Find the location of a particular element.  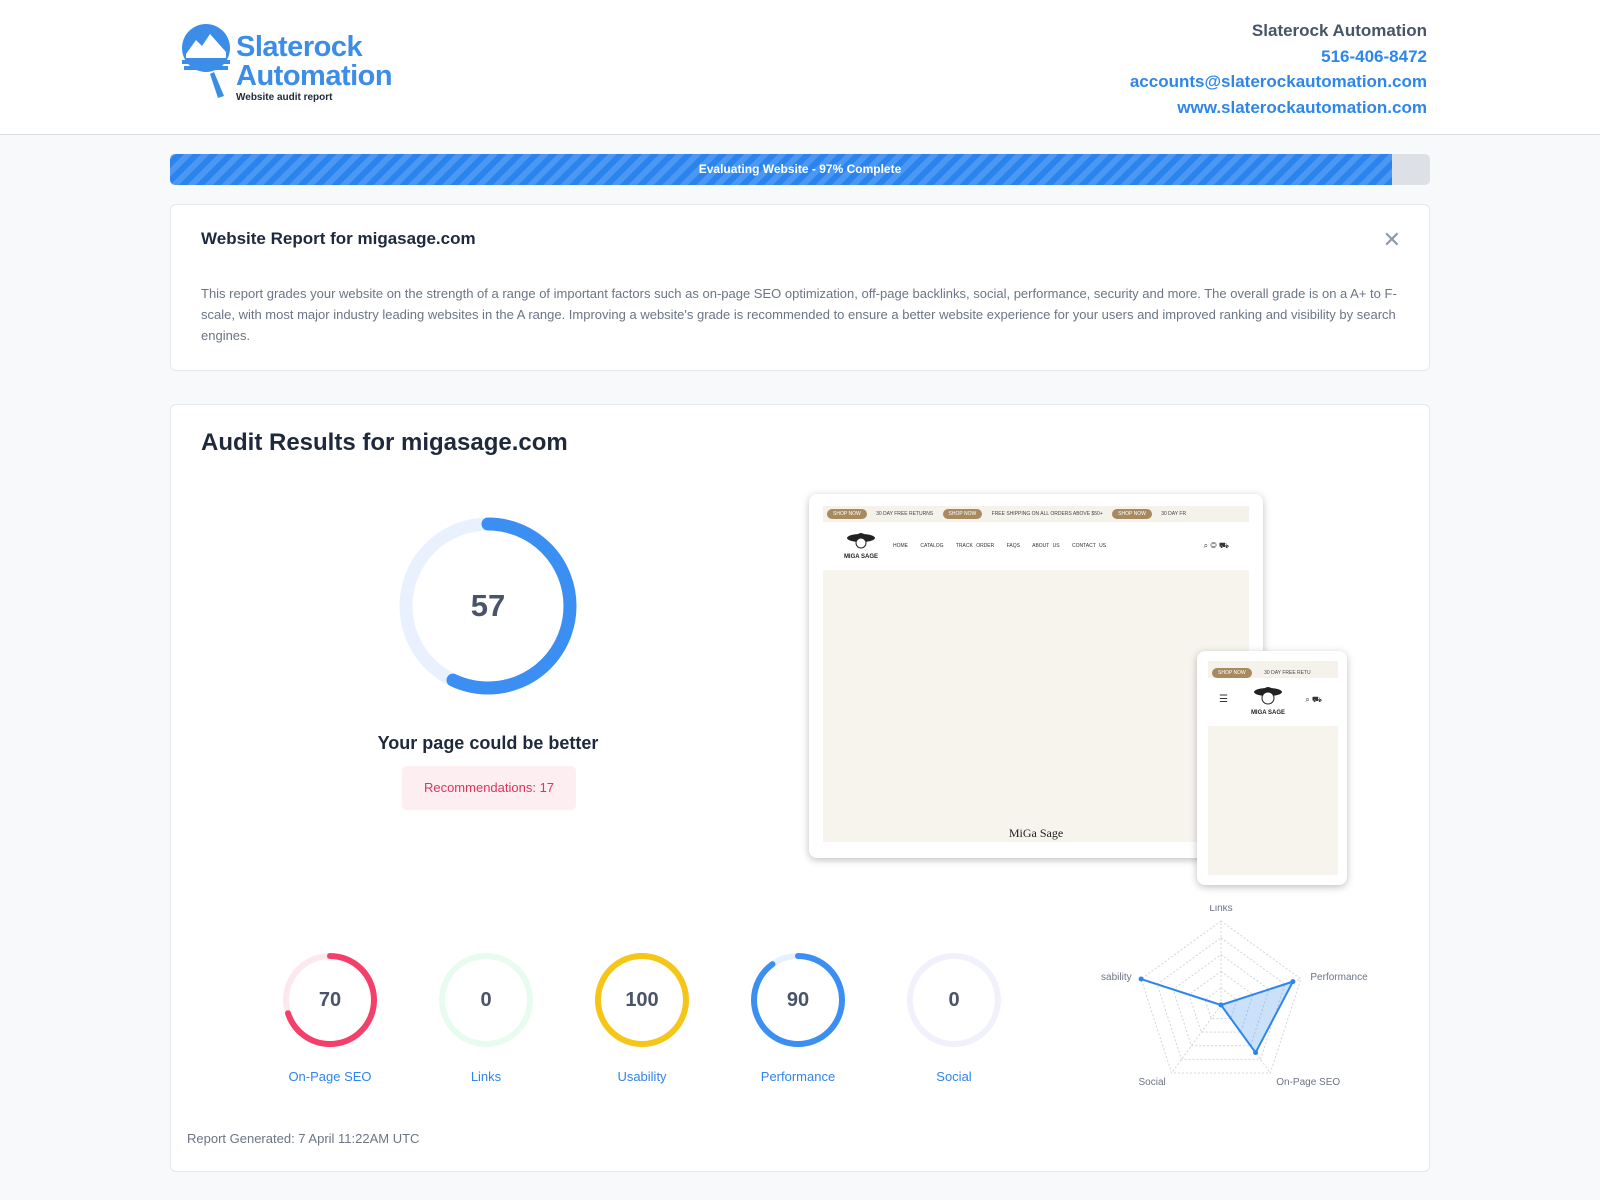

on-page-seo-score: 70 is located at coordinates (330, 1000).